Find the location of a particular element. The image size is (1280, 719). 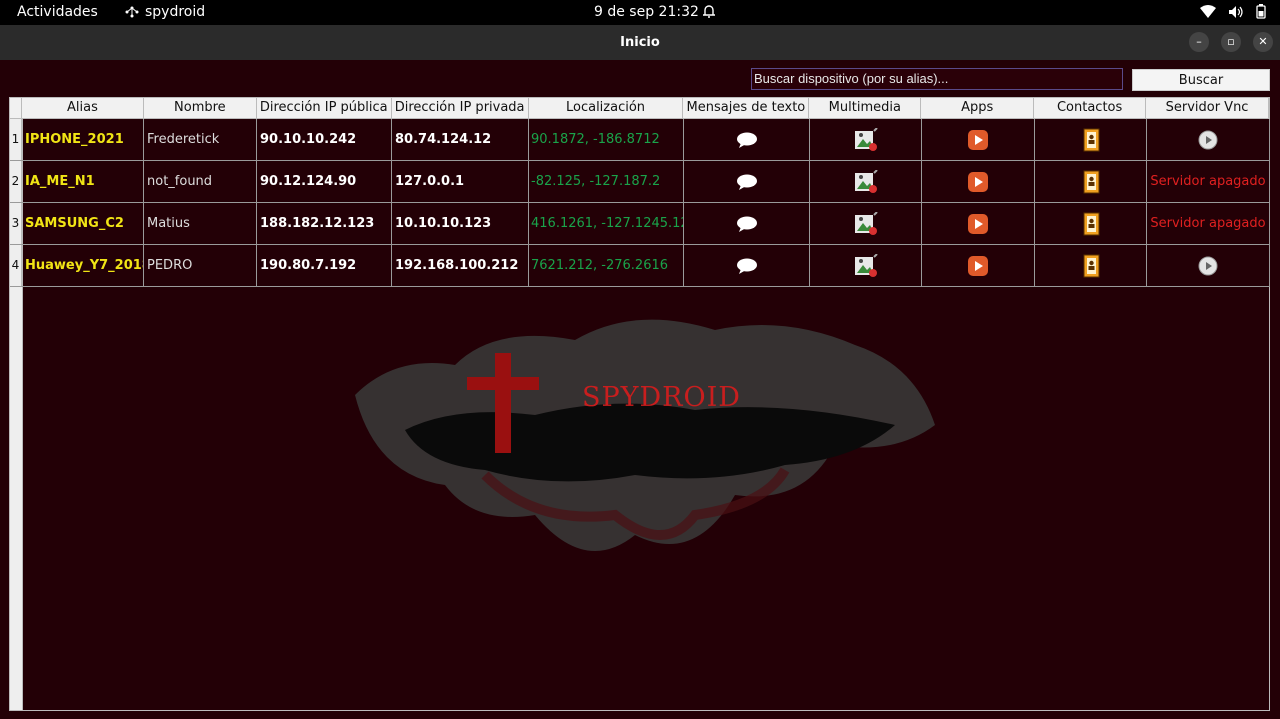

window-titlebar: Inicio – ▫ ✕ is located at coordinates (640, 42).